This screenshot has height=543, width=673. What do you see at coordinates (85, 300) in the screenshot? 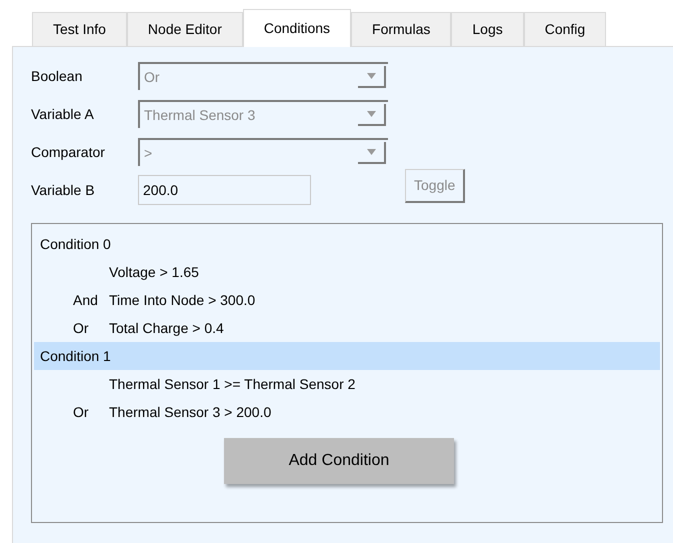
I see `operator-label: And` at bounding box center [85, 300].